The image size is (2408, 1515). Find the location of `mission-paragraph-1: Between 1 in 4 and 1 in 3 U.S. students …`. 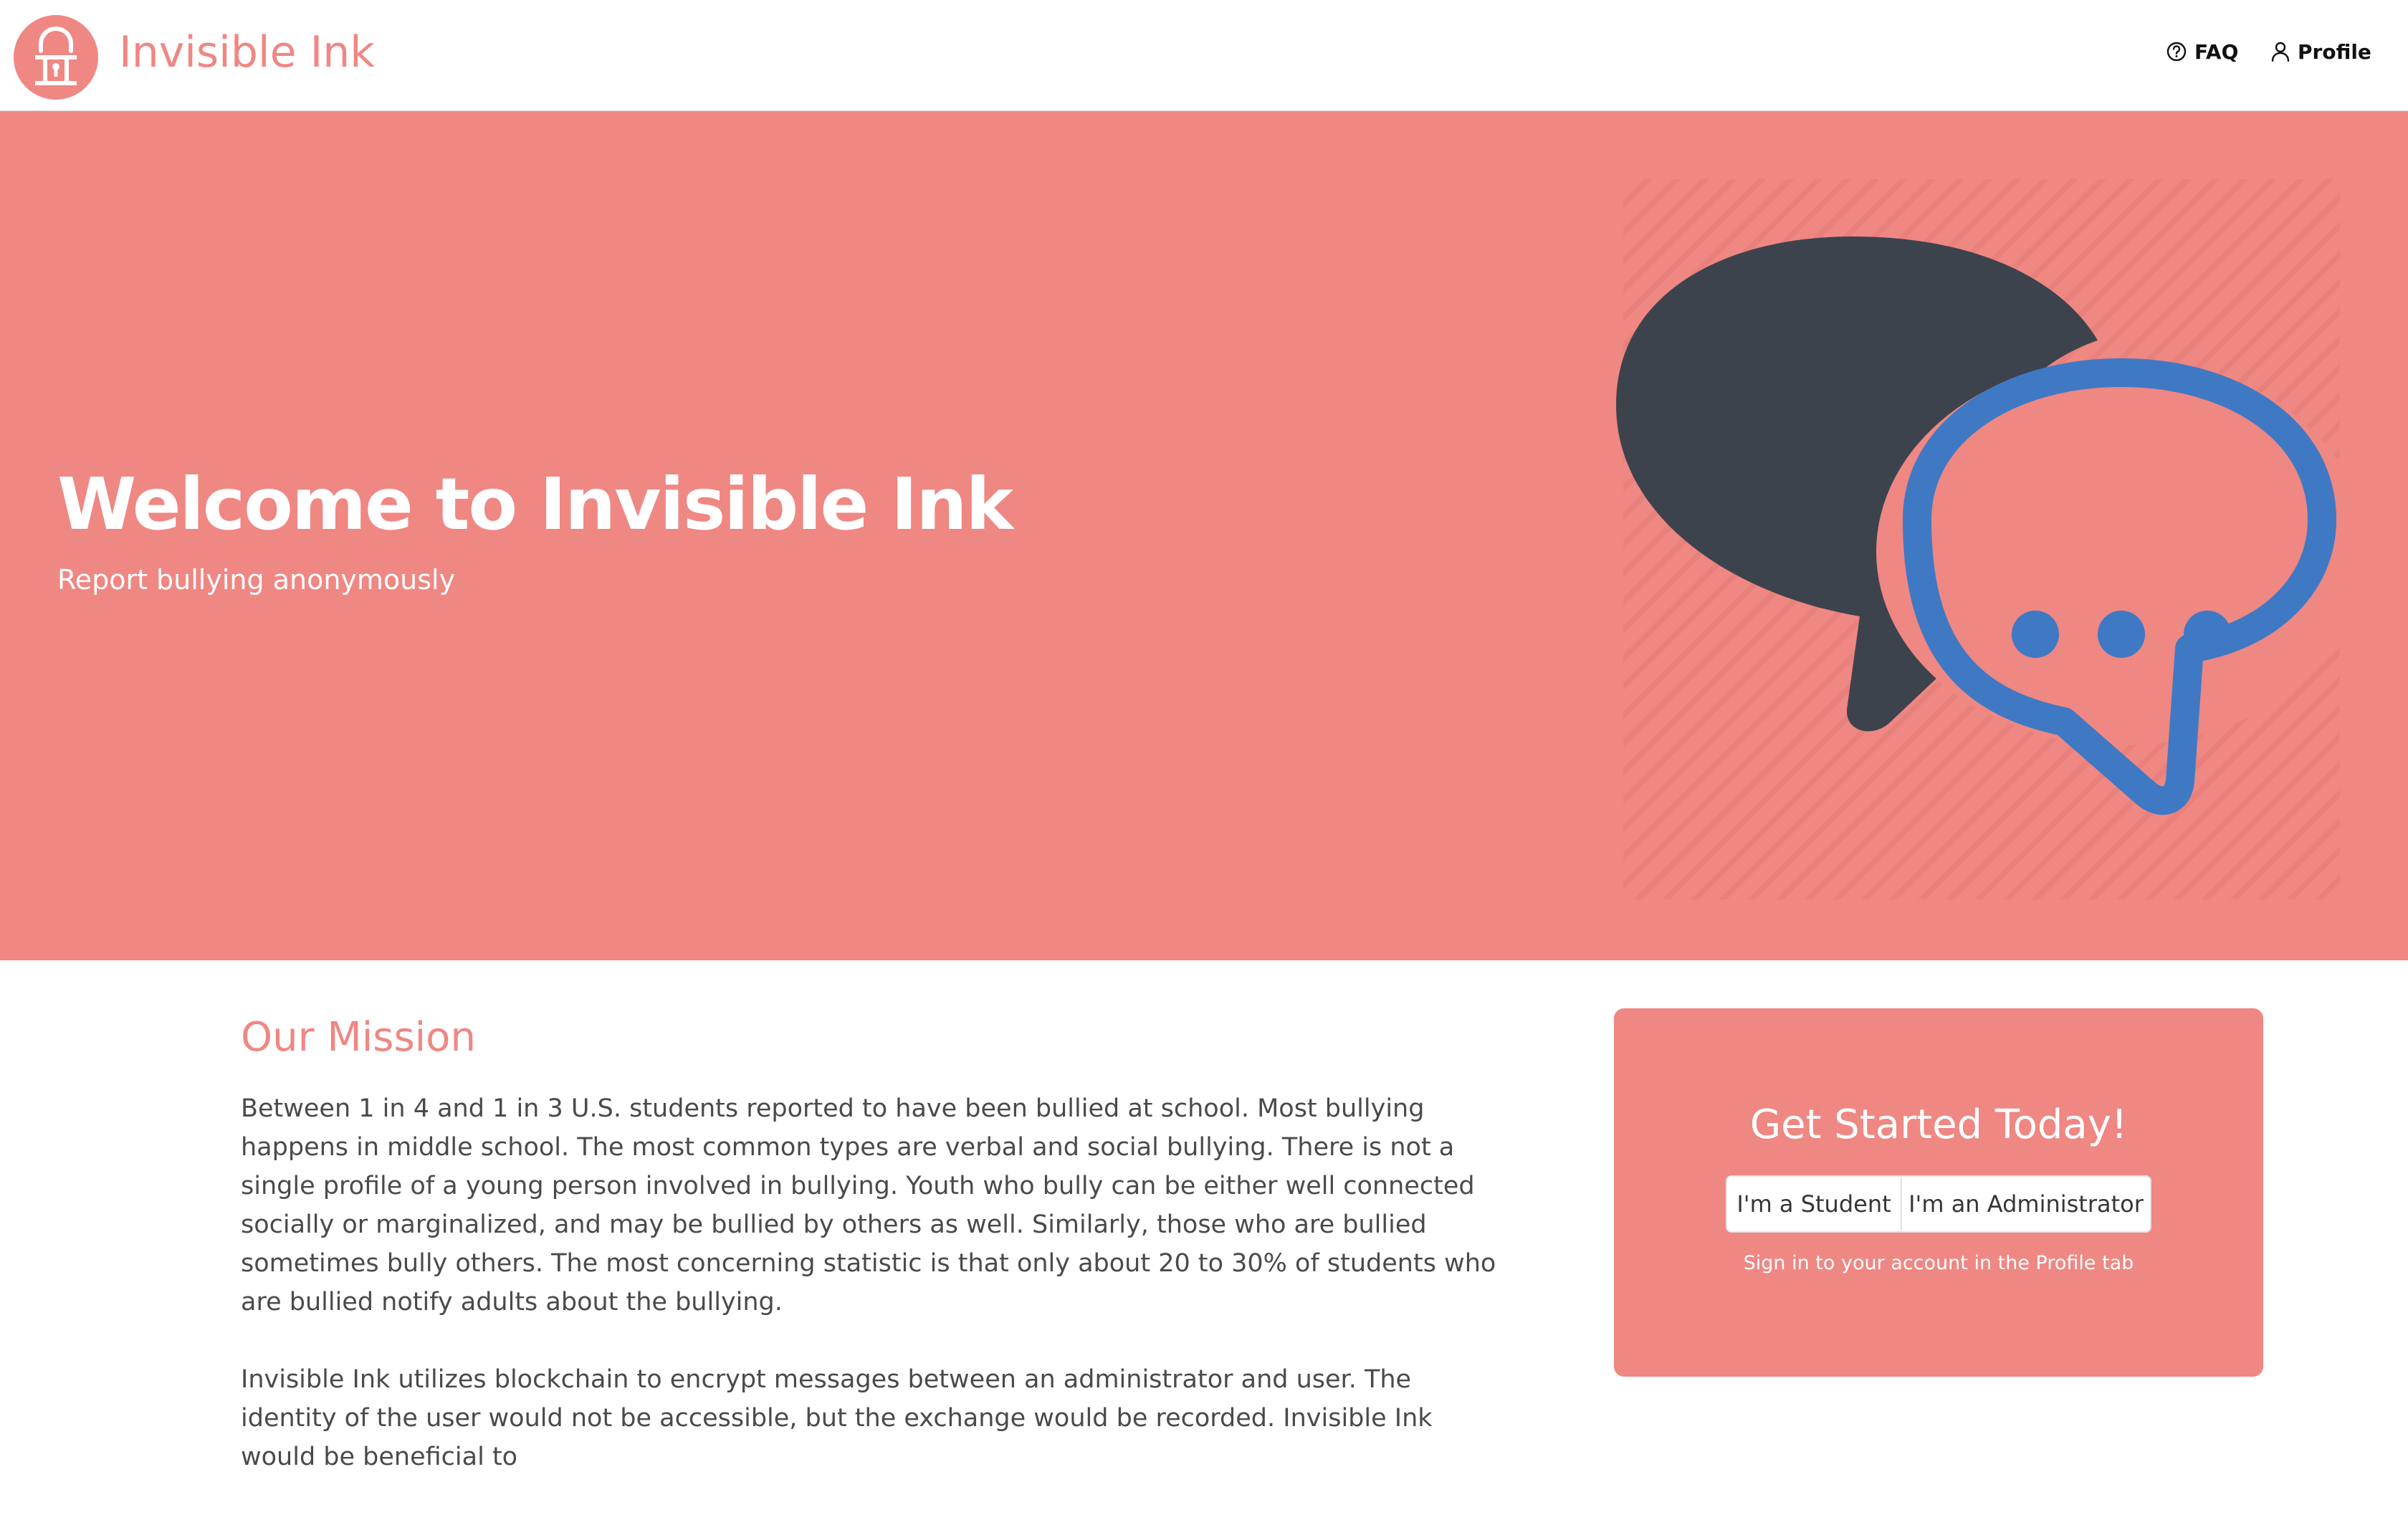

mission-paragraph-1: Between 1 in 4 and 1 in 3 U.S. students … is located at coordinates (868, 1205).